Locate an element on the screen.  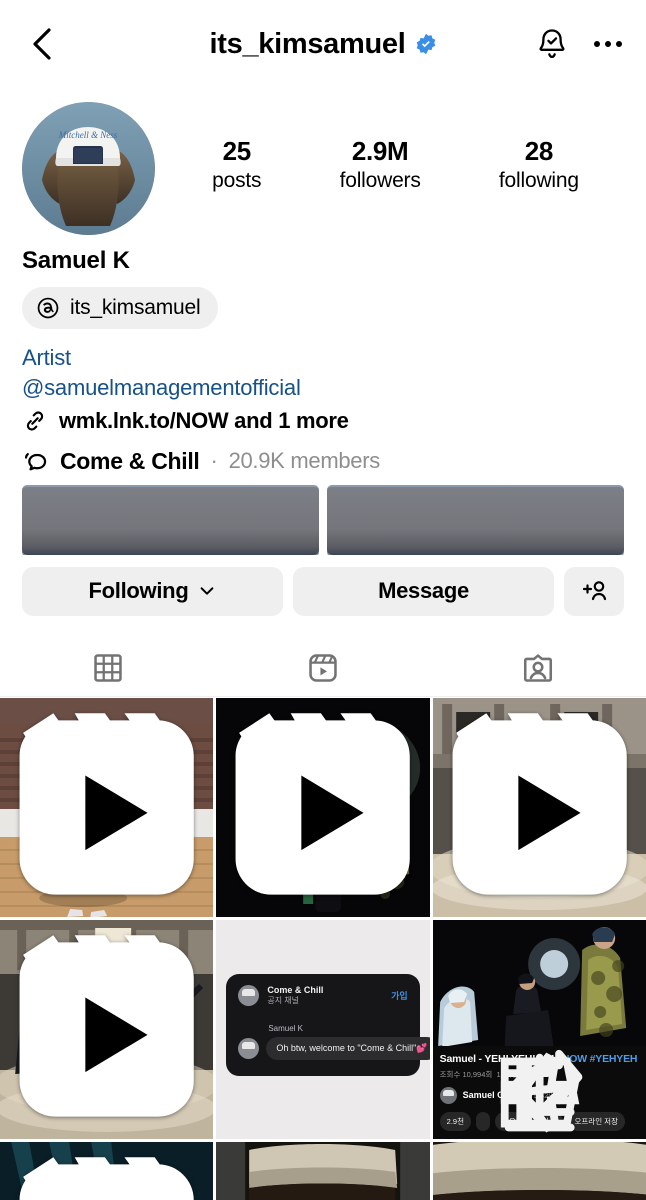
more-options-button is located at coordinates (608, 44).